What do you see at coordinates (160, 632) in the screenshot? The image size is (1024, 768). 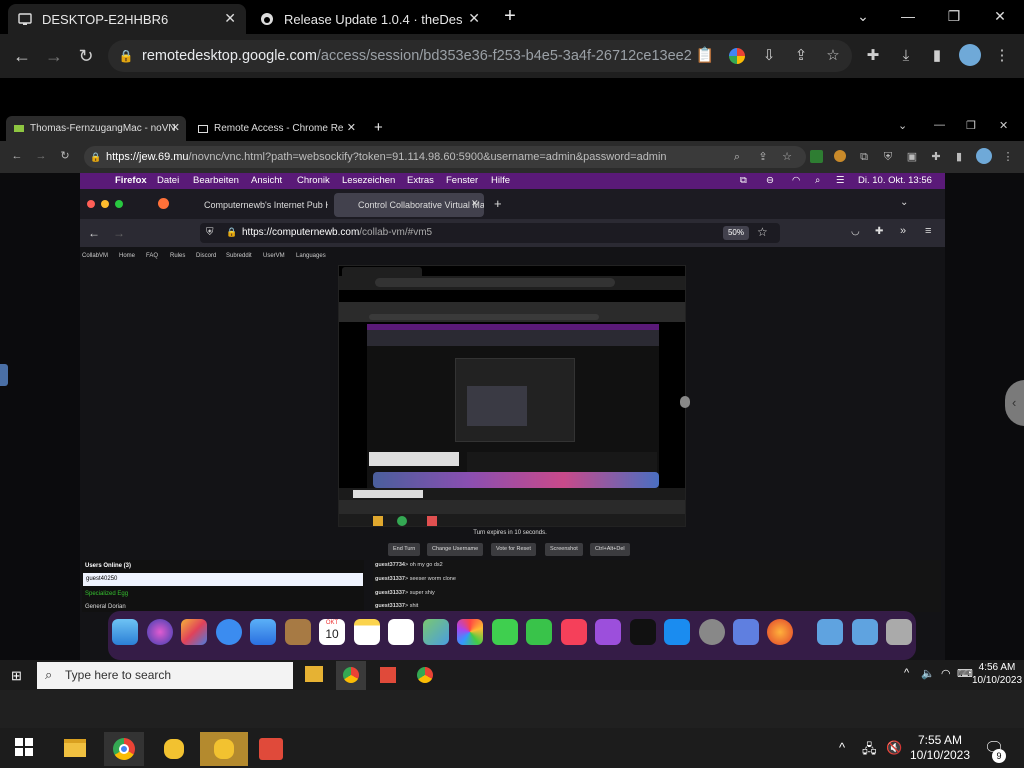 I see `siri-icon` at bounding box center [160, 632].